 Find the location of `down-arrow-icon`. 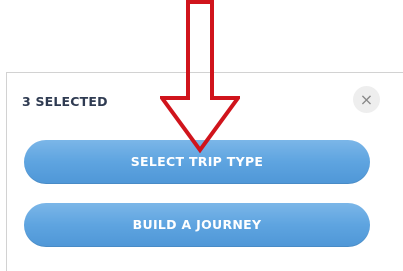

down-arrow-icon is located at coordinates (200, 77).